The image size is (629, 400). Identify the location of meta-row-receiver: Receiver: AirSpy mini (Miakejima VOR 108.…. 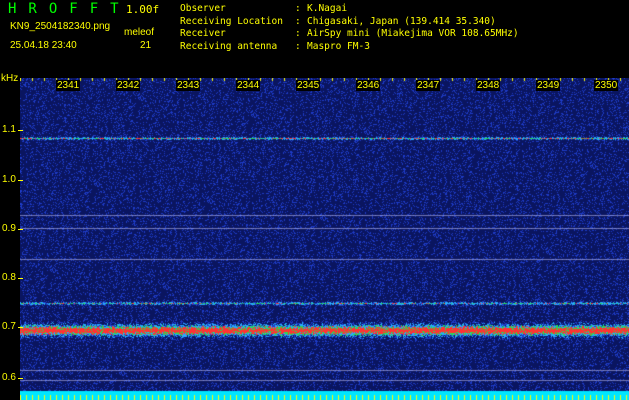
(349, 33).